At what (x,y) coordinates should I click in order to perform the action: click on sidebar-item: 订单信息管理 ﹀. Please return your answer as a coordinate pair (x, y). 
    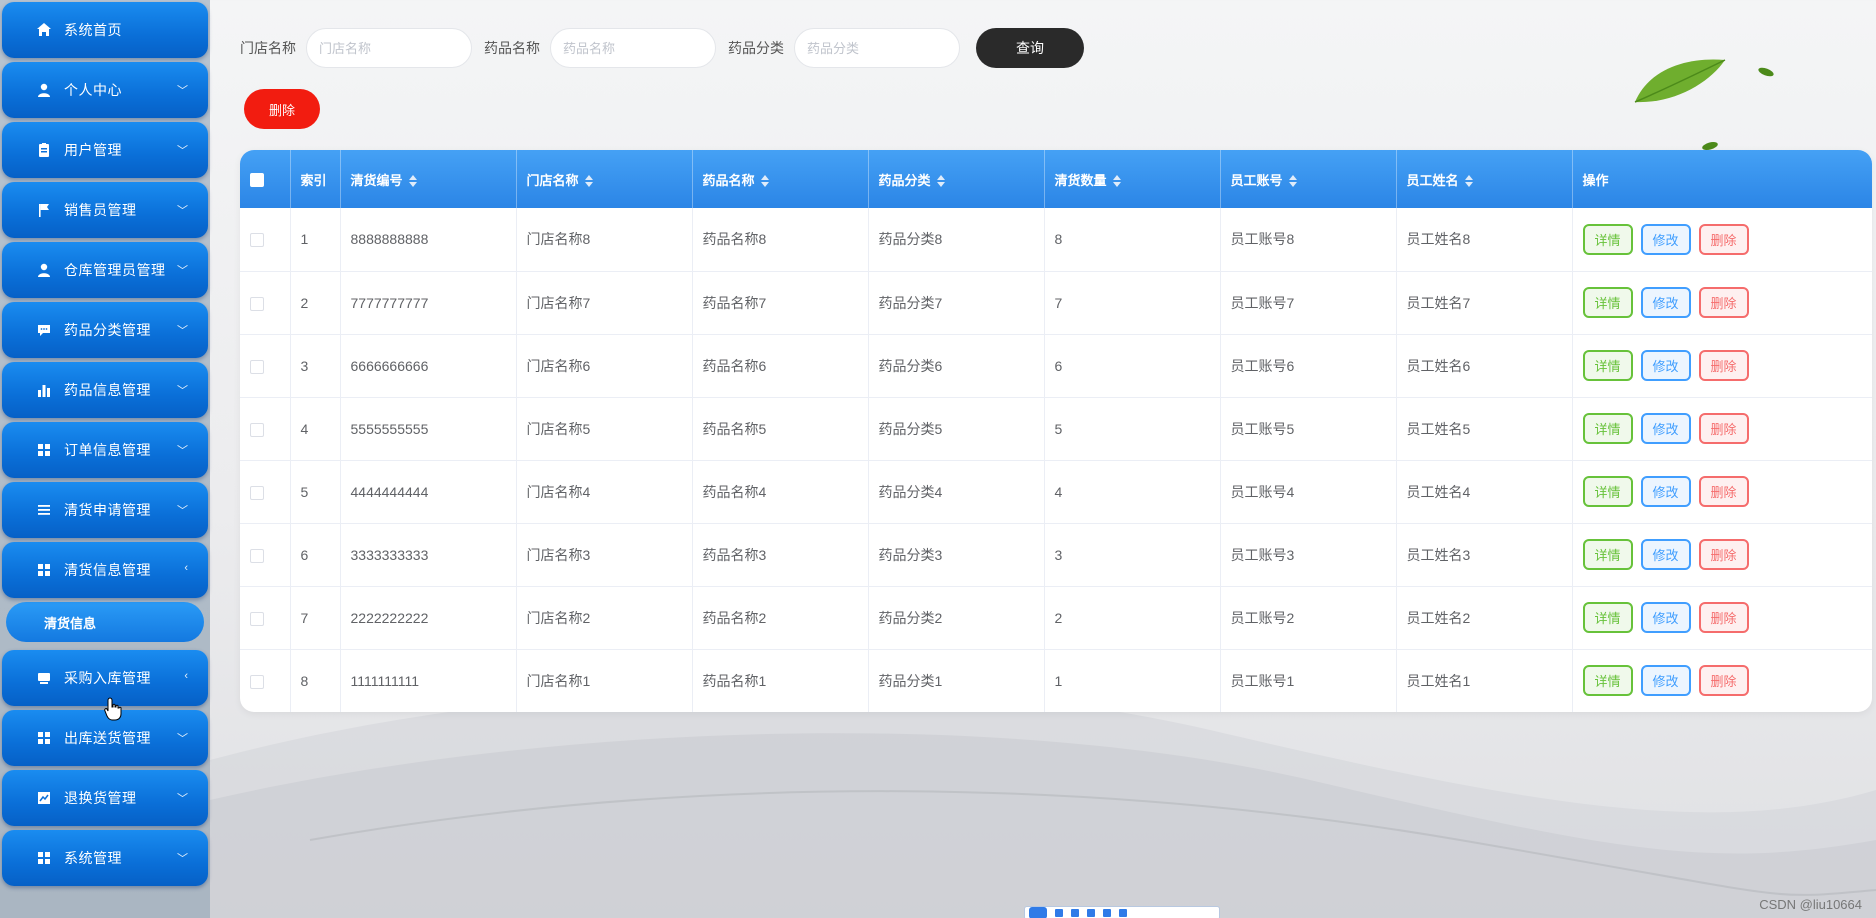
    Looking at the image, I should click on (105, 450).